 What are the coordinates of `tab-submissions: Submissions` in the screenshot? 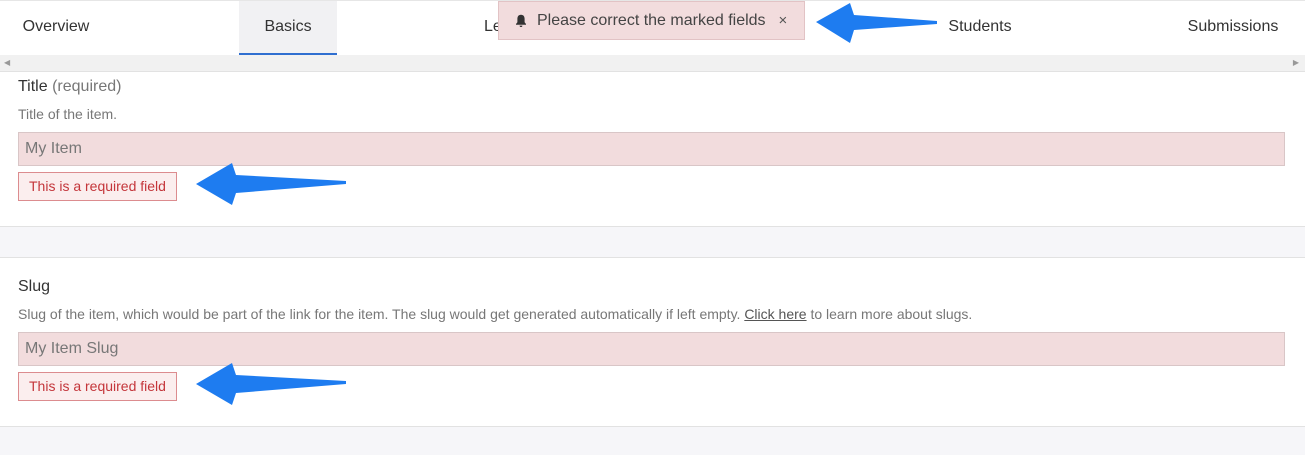 It's located at (1233, 28).